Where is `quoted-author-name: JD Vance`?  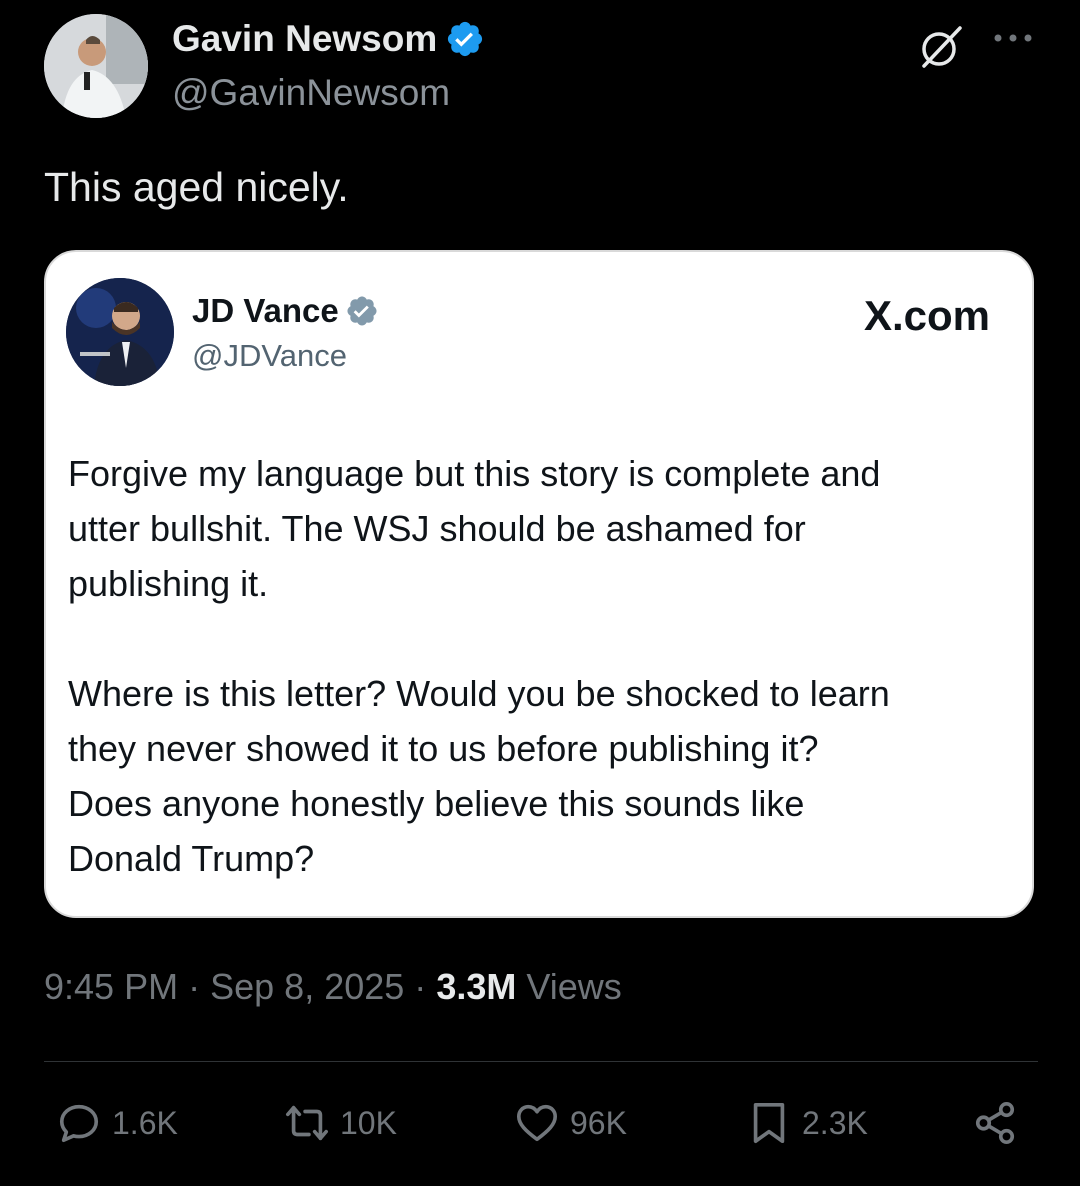
quoted-author-name: JD Vance is located at coordinates (265, 310).